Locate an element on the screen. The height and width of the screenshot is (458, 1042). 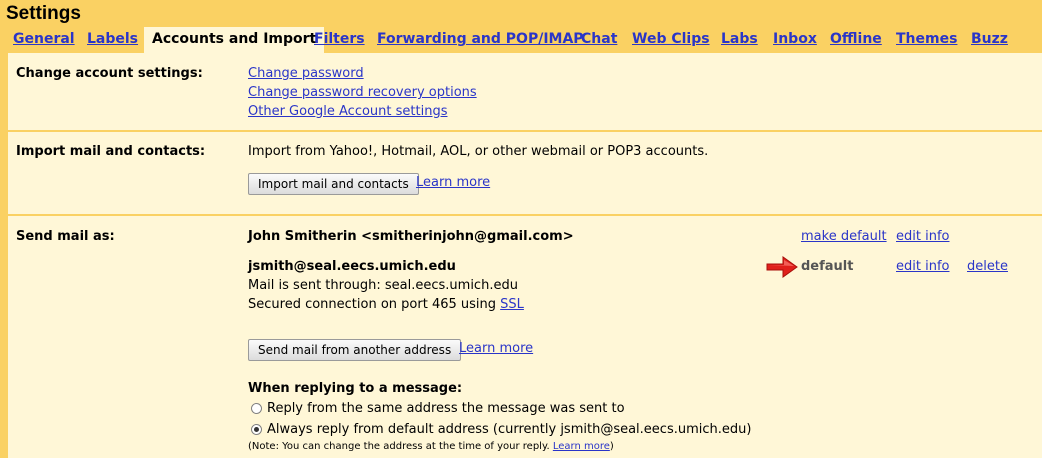
tab-general: General is located at coordinates (44, 39).